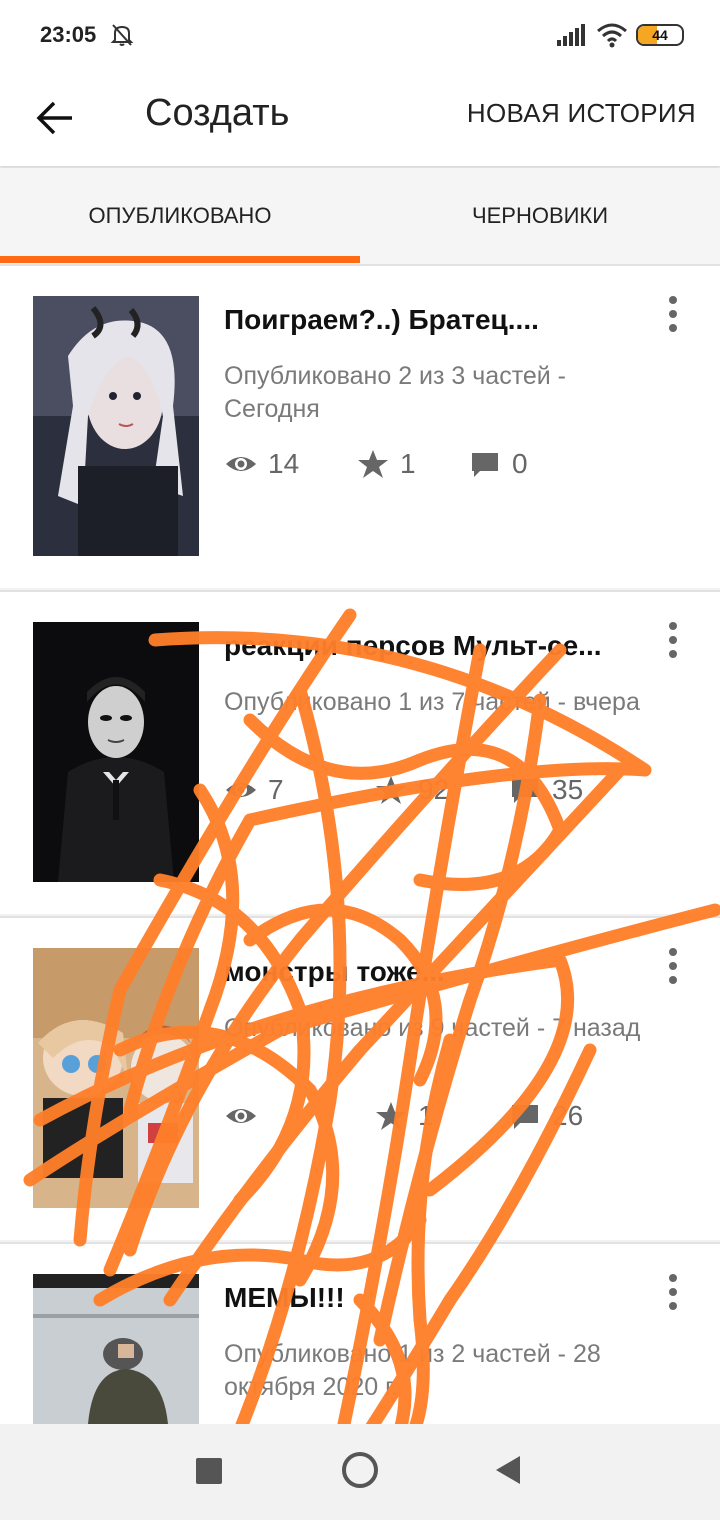 The image size is (720, 1520). What do you see at coordinates (545, 1116) in the screenshot?
I see `comments-stat: 26` at bounding box center [545, 1116].